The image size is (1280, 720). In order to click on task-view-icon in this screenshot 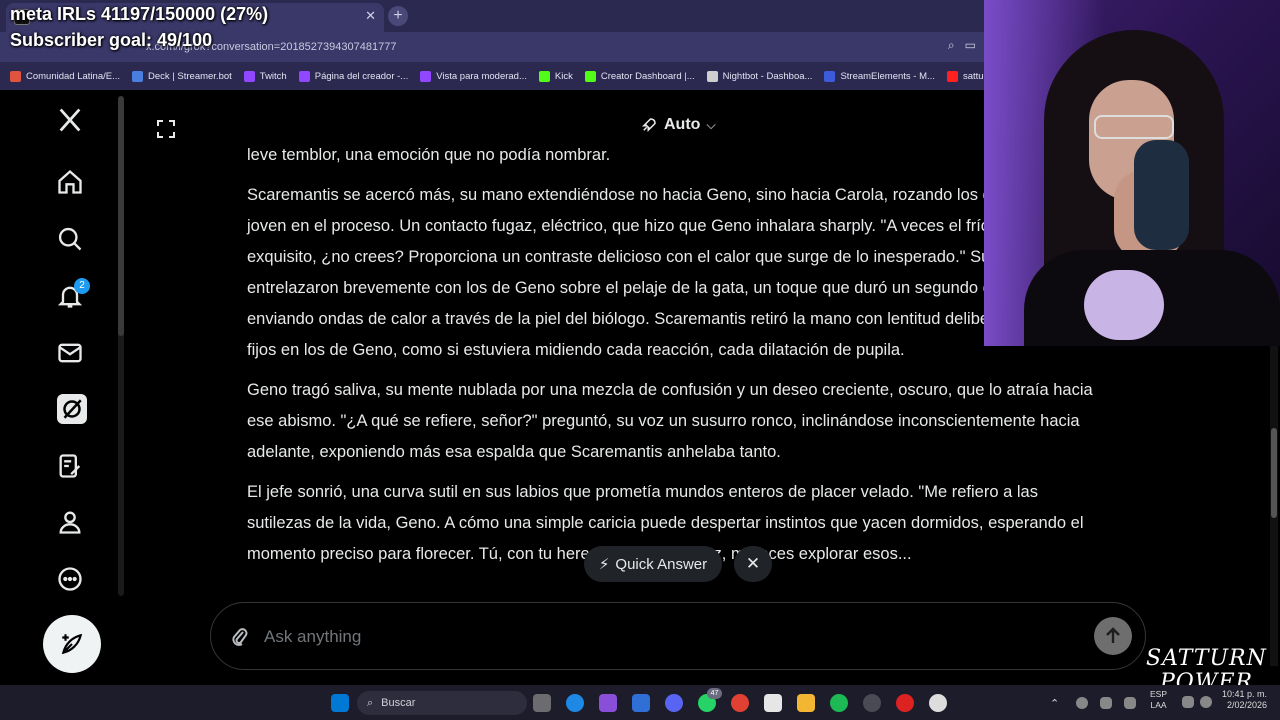, I will do `click(542, 703)`.